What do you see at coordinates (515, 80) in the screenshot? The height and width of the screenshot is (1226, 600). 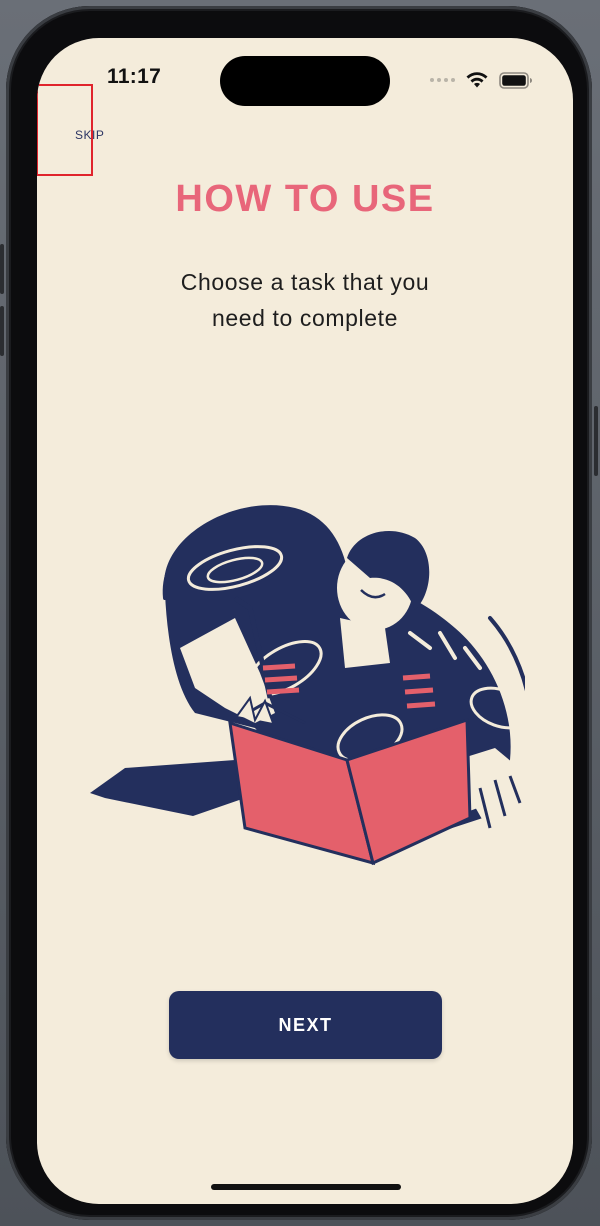 I see `battery-icon` at bounding box center [515, 80].